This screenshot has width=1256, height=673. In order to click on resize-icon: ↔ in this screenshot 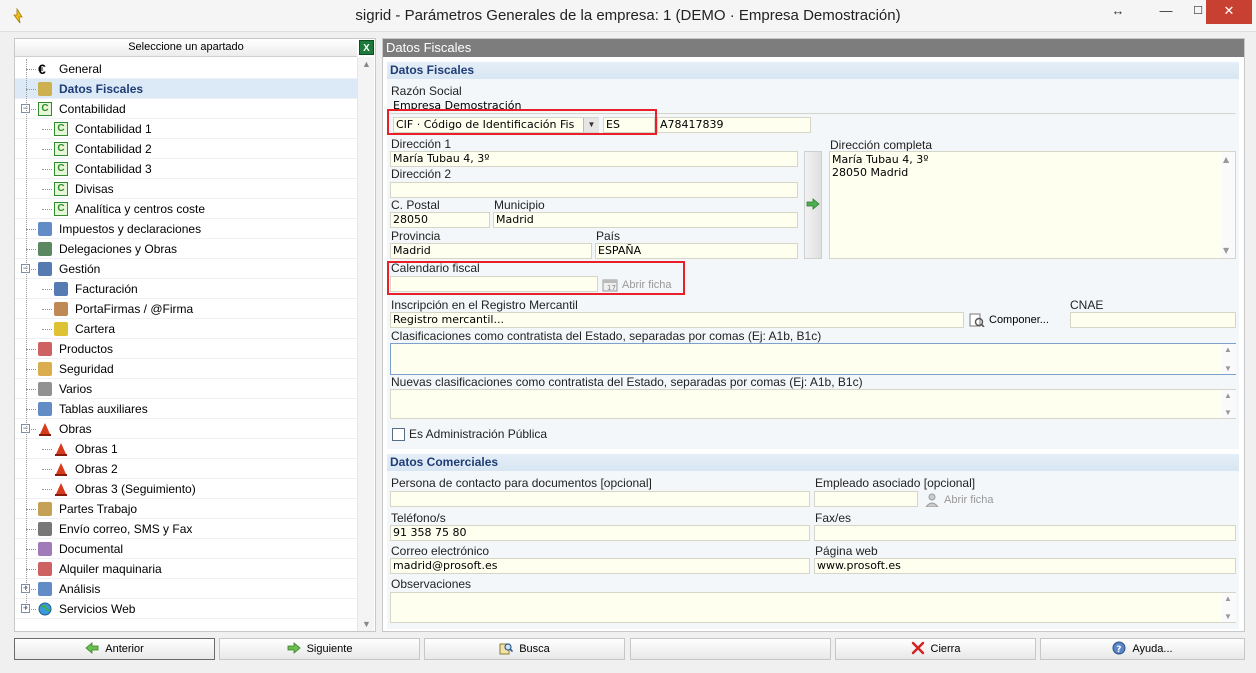, I will do `click(1118, 12)`.